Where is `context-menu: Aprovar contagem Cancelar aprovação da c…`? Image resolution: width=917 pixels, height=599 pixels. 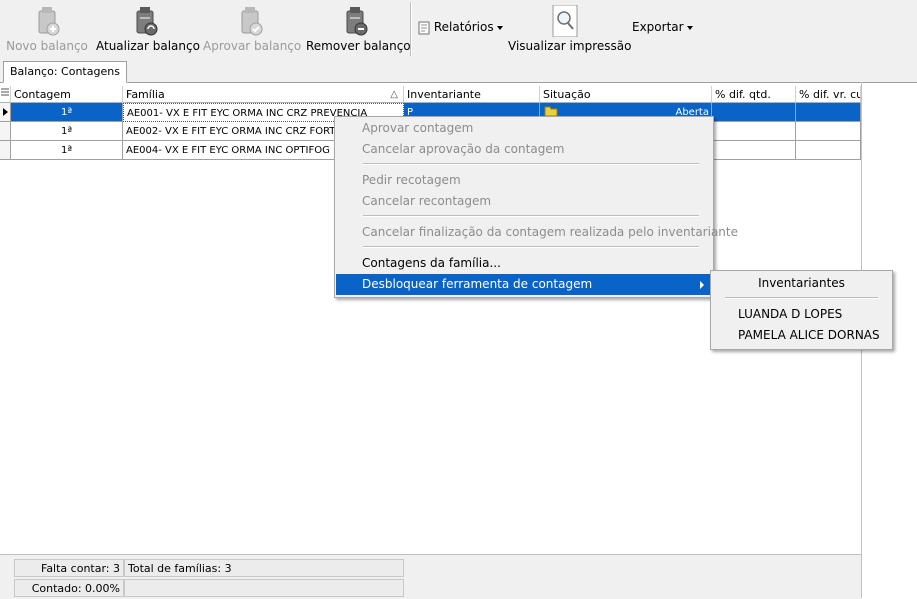
context-menu: Aprovar contagem Cancelar aprovação da c… is located at coordinates (536, 207).